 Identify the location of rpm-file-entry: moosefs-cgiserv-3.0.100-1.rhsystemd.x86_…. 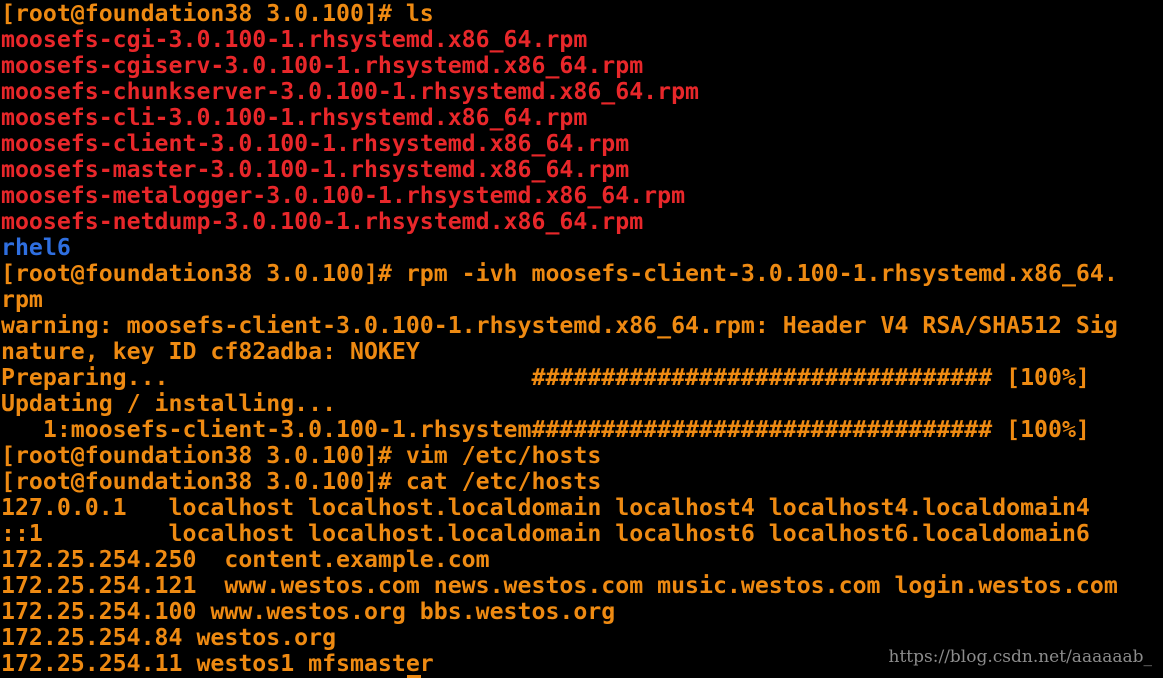
(322, 65).